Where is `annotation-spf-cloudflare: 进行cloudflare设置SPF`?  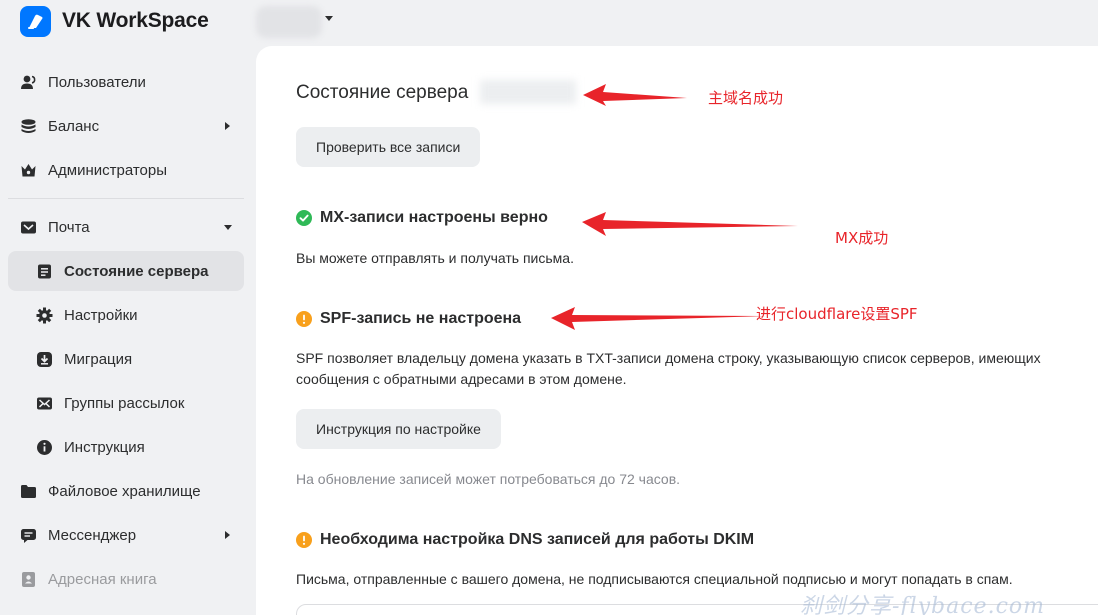
annotation-spf-cloudflare: 进行cloudflare设置SPF is located at coordinates (837, 314).